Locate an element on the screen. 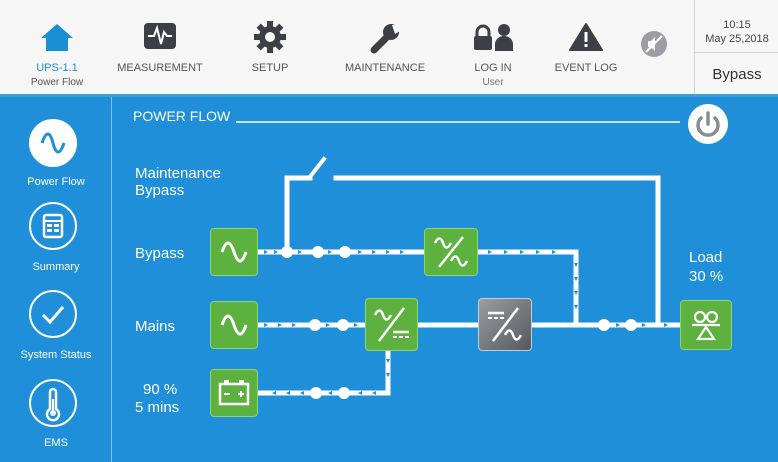 Image resolution: width=778 pixels, height=462 pixels. nav-event-log: EVENT LOG is located at coordinates (586, 47).